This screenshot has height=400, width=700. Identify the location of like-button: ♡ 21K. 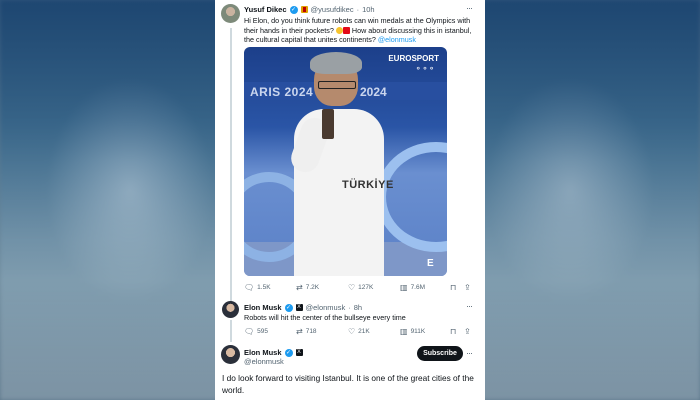
(374, 331).